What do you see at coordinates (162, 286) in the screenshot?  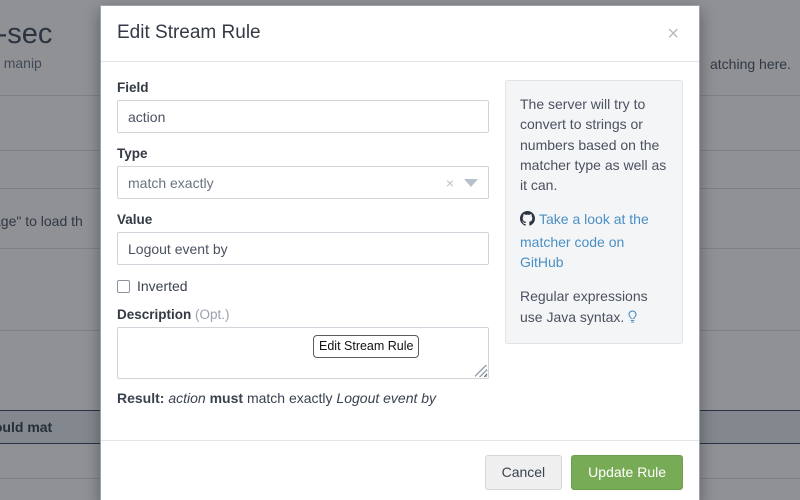 I see `inverted-label: Inverted` at bounding box center [162, 286].